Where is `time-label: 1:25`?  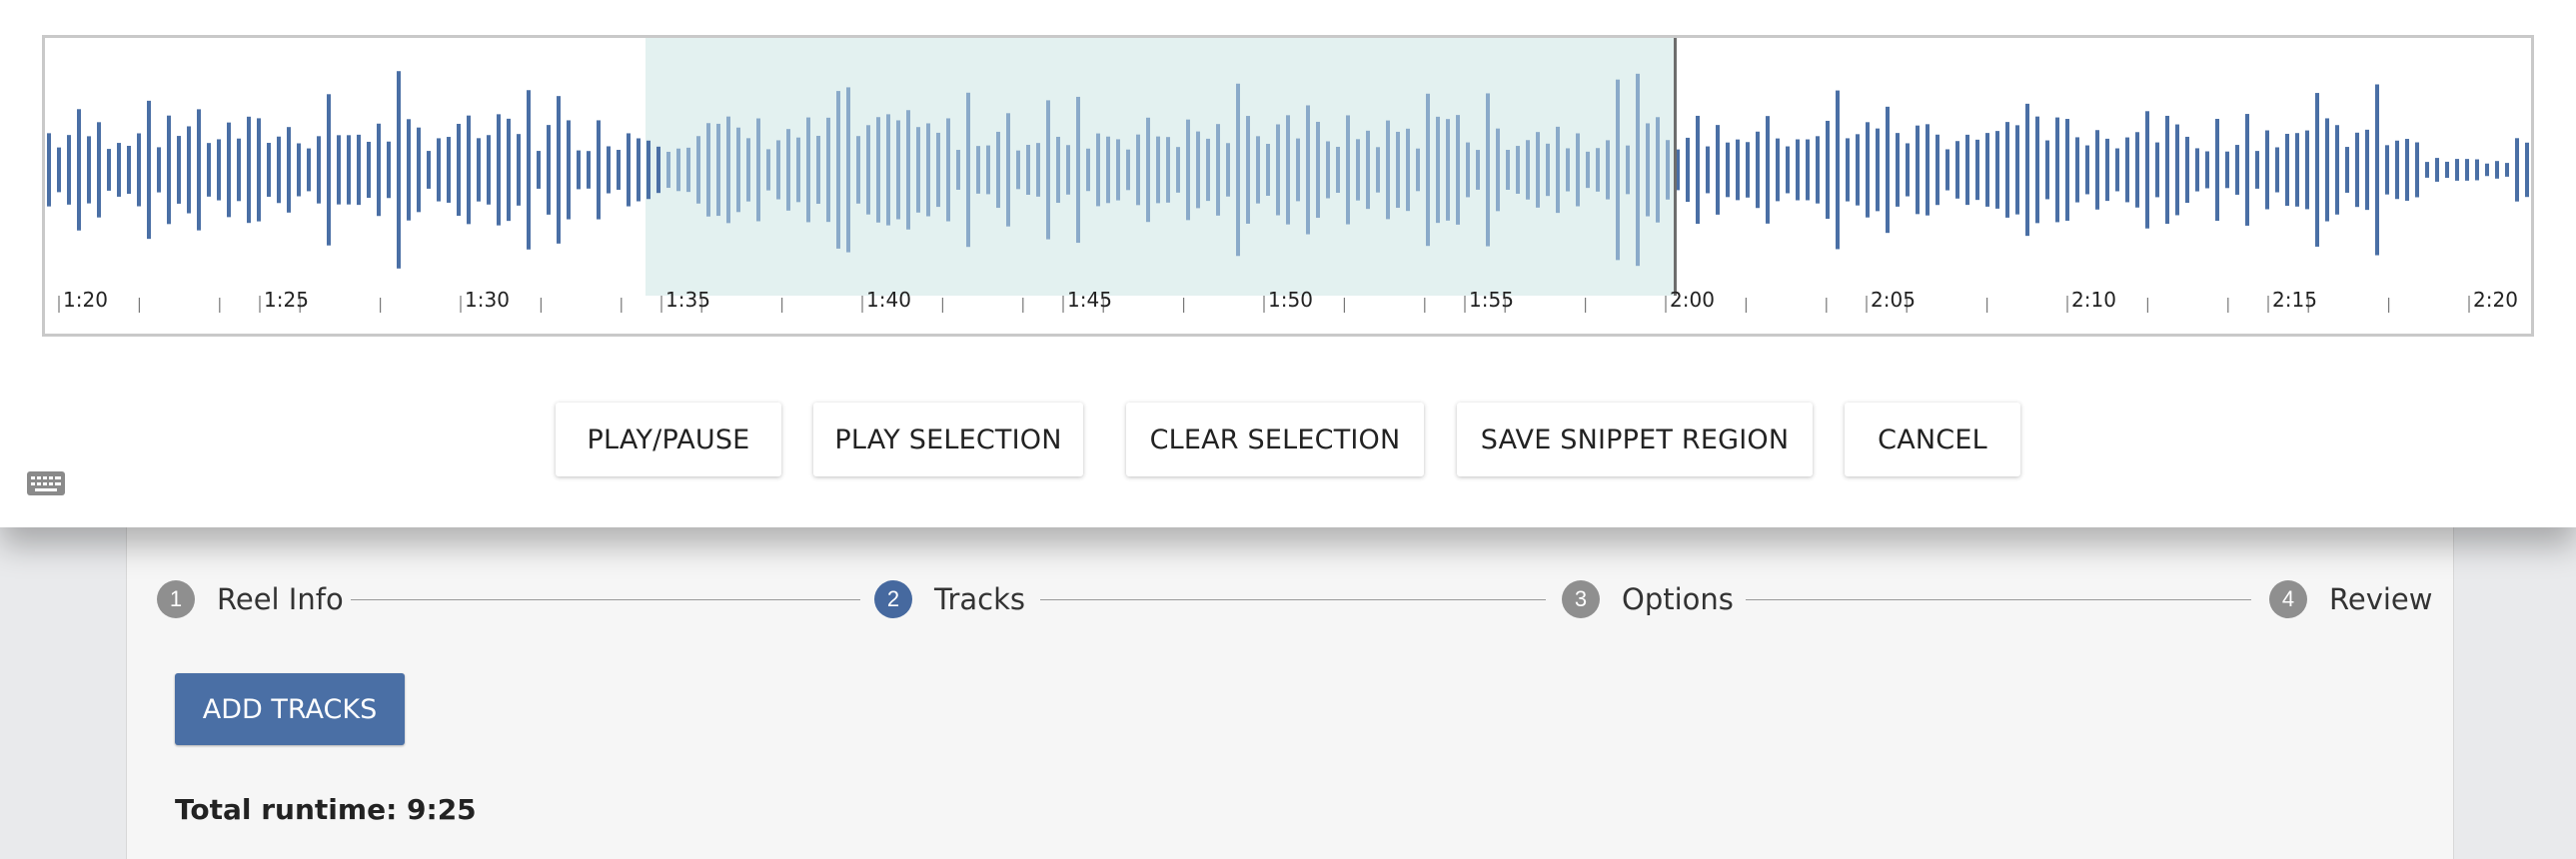
time-label: 1:25 is located at coordinates (286, 300).